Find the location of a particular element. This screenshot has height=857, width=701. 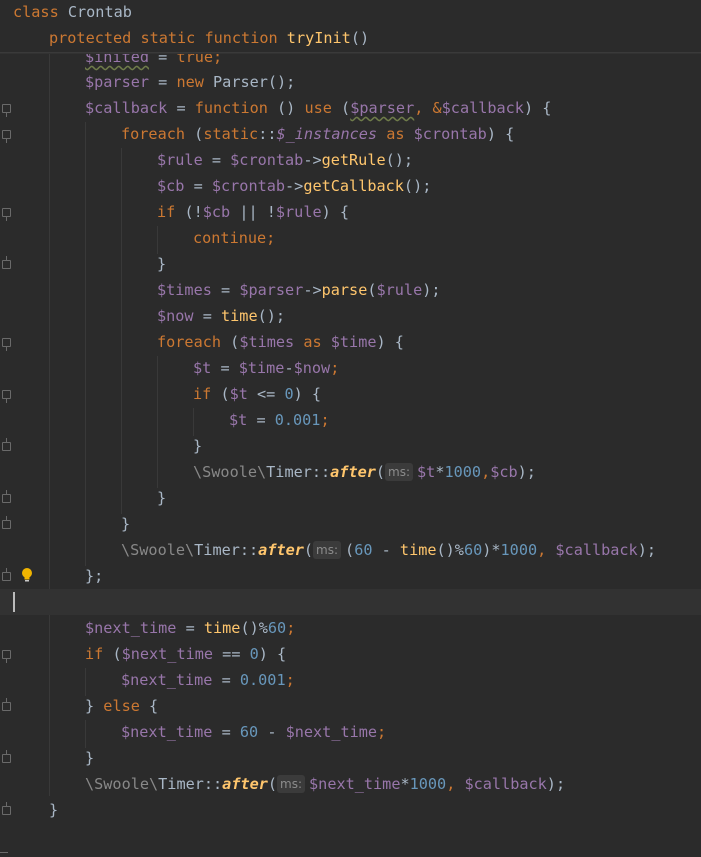

code-line: $next_time = 60 - $next_time; is located at coordinates (254, 732).